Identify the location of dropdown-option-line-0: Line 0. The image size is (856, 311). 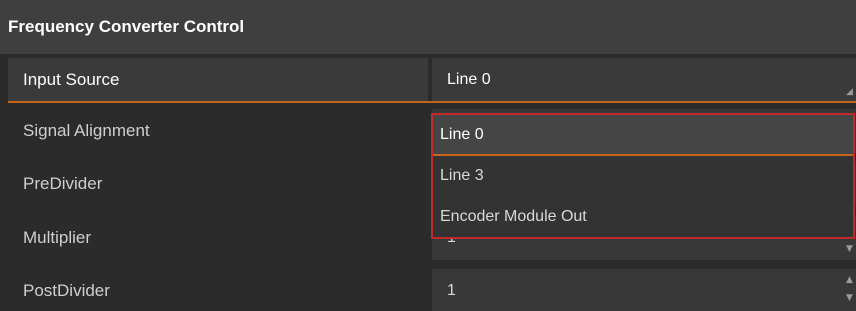
(643, 135).